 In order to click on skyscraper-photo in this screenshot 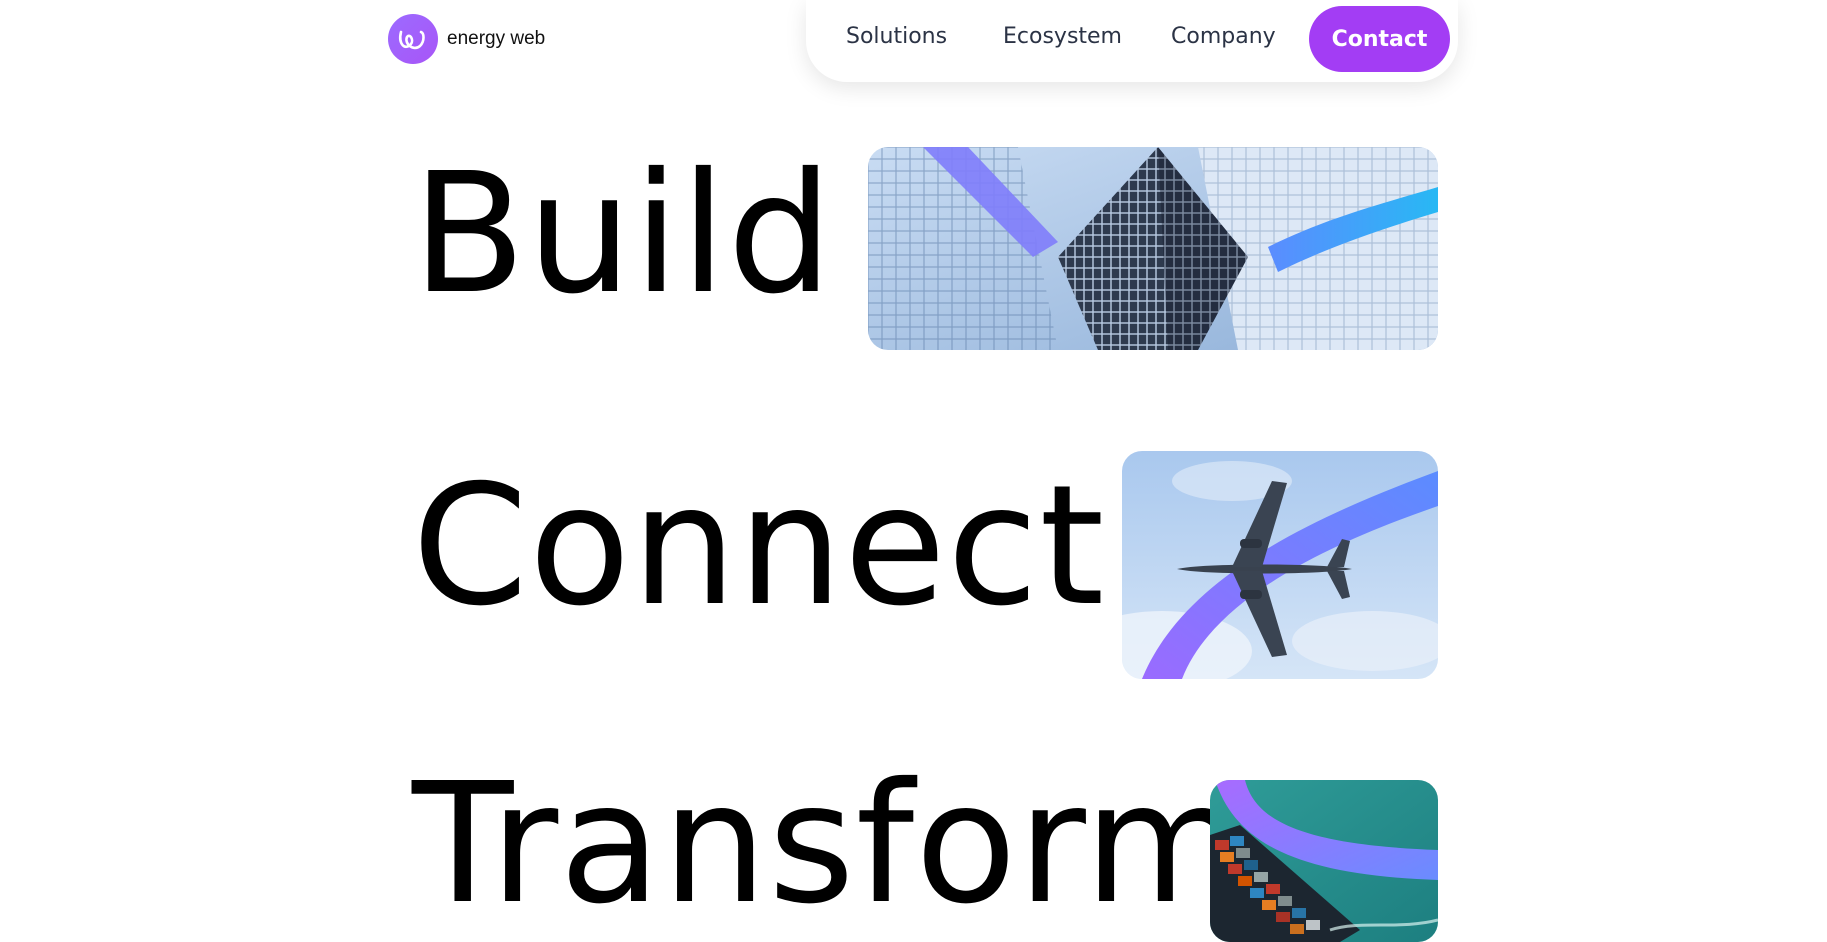, I will do `click(1153, 248)`.